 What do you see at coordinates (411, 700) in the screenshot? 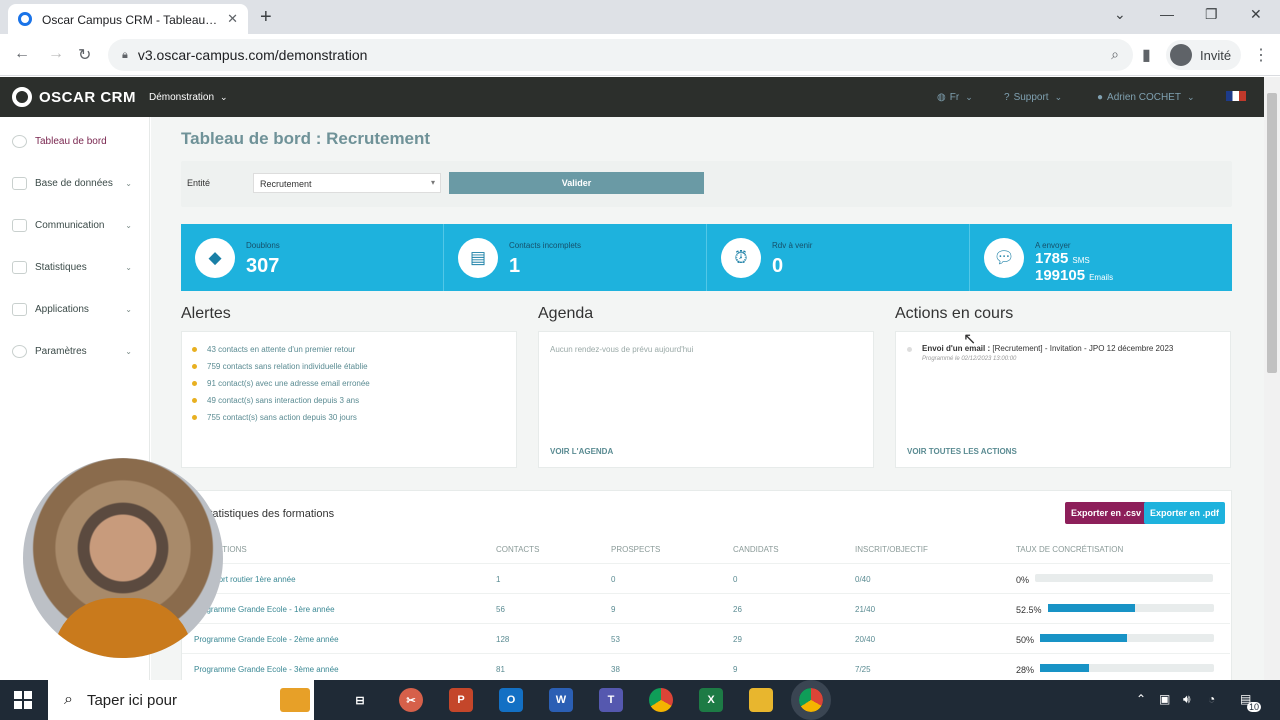
I see `snipping-tool-icon: ✂` at bounding box center [411, 700].